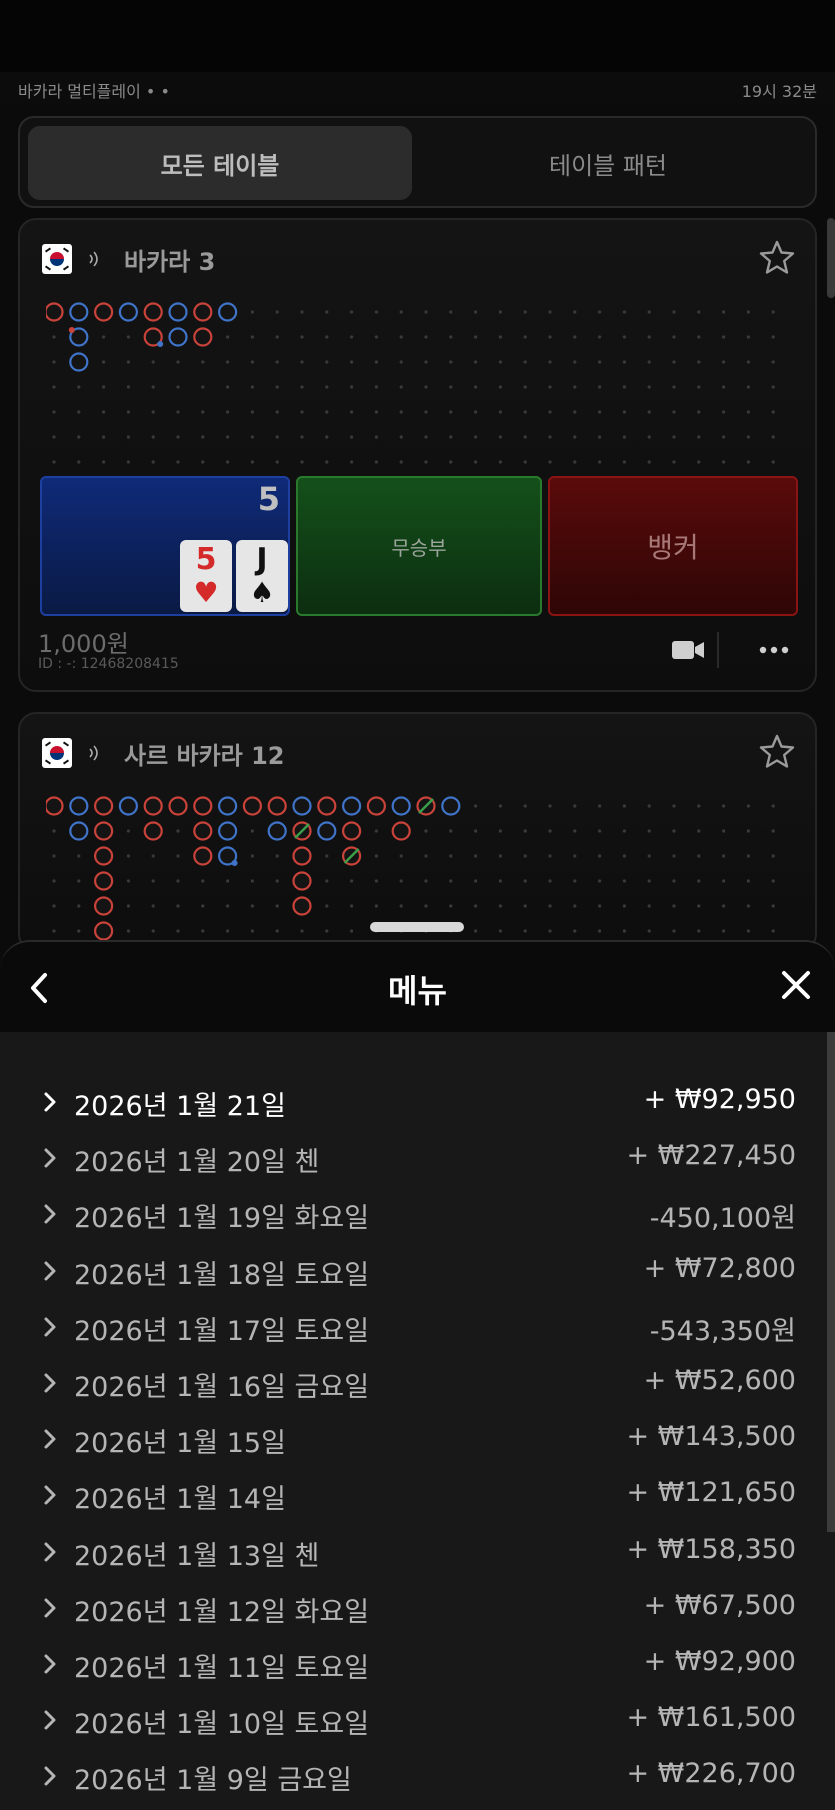  Describe the element at coordinates (608, 163) in the screenshot. I see `tab-table-patterns: 테이블 패턴` at that location.